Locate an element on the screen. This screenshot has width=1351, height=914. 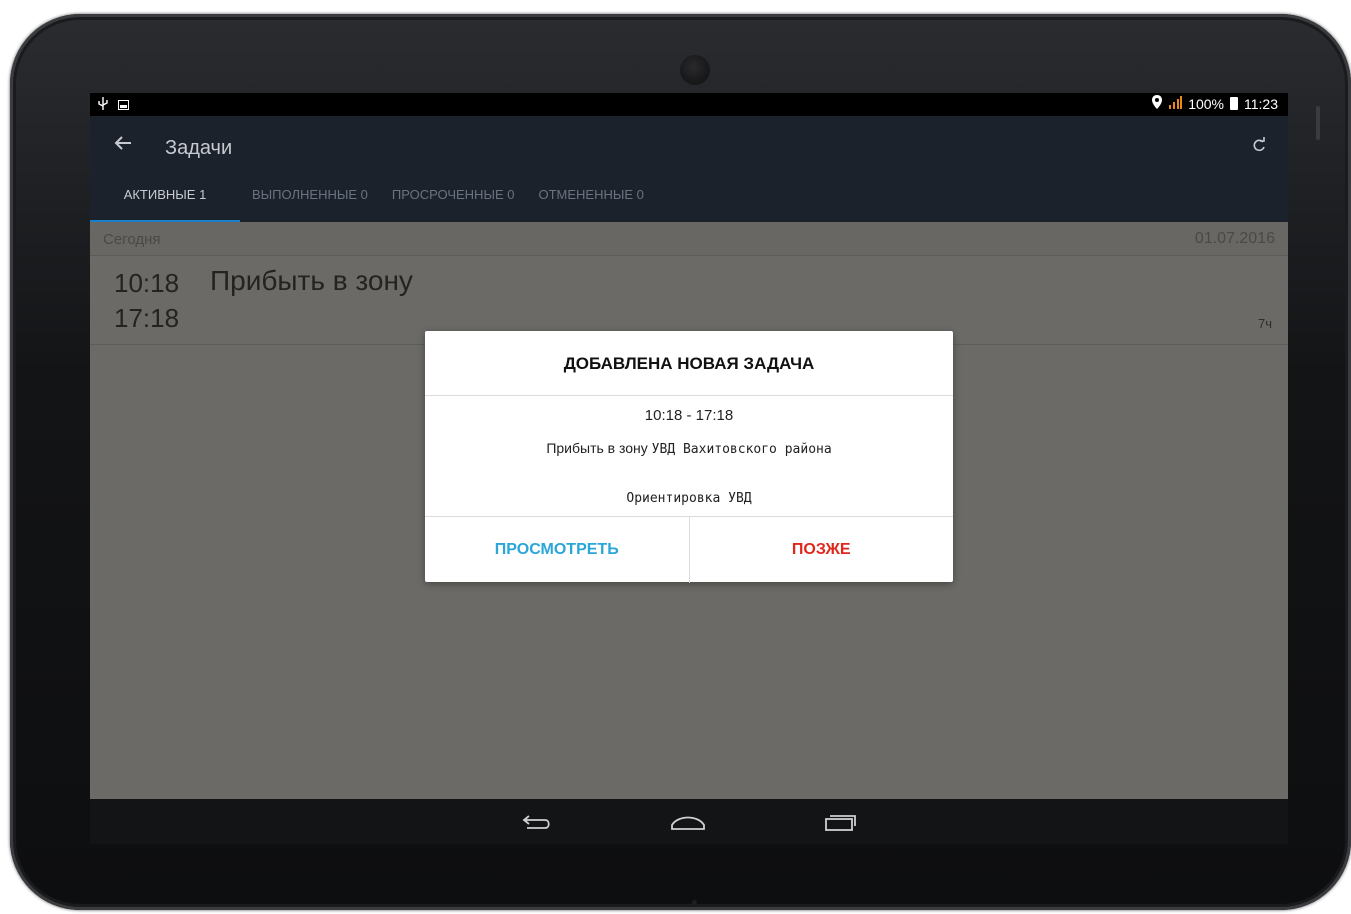
back-nav-icon is located at coordinates (537, 822).